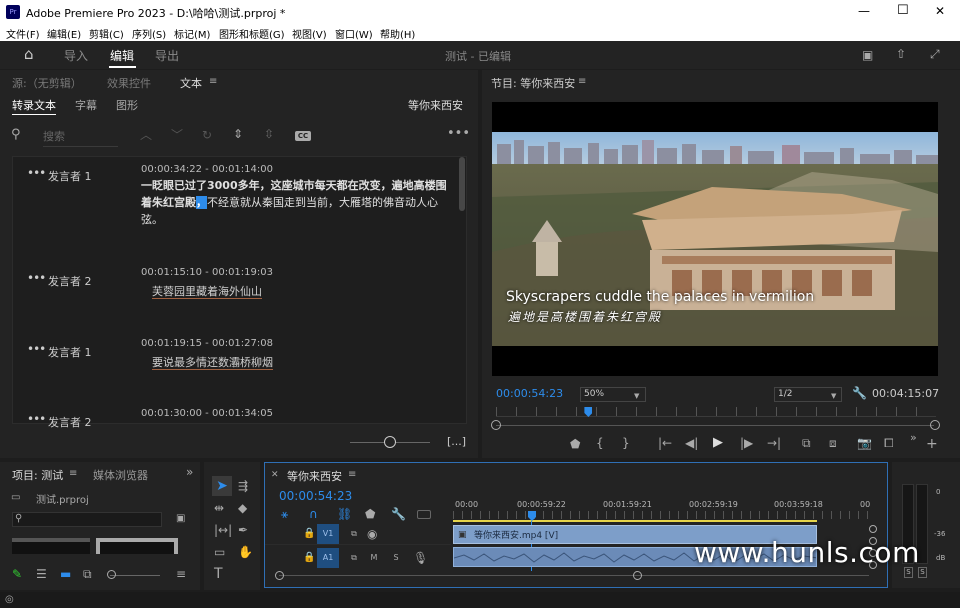 The width and height of the screenshot is (960, 608). What do you see at coordinates (309, 33) in the screenshot?
I see `menu-view: 视图(V)` at bounding box center [309, 33].